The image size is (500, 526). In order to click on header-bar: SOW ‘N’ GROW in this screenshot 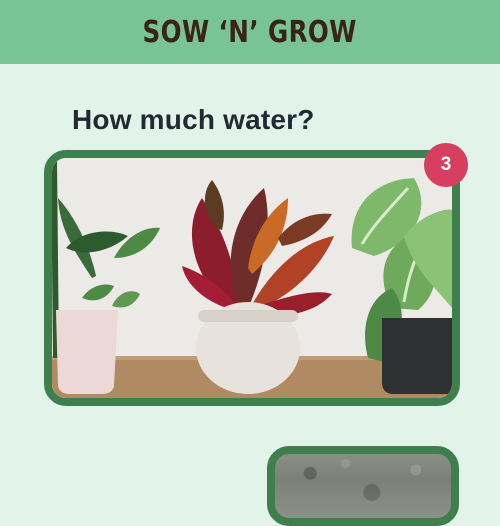, I will do `click(250, 32)`.